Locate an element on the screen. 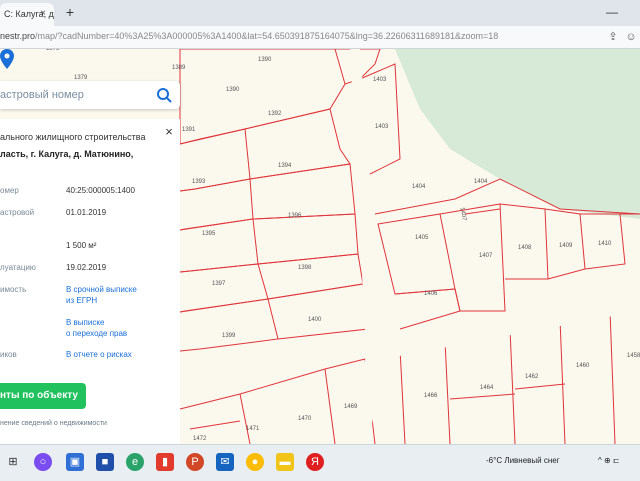  browser-tab: С: Калуга, д. × is located at coordinates (27, 14).